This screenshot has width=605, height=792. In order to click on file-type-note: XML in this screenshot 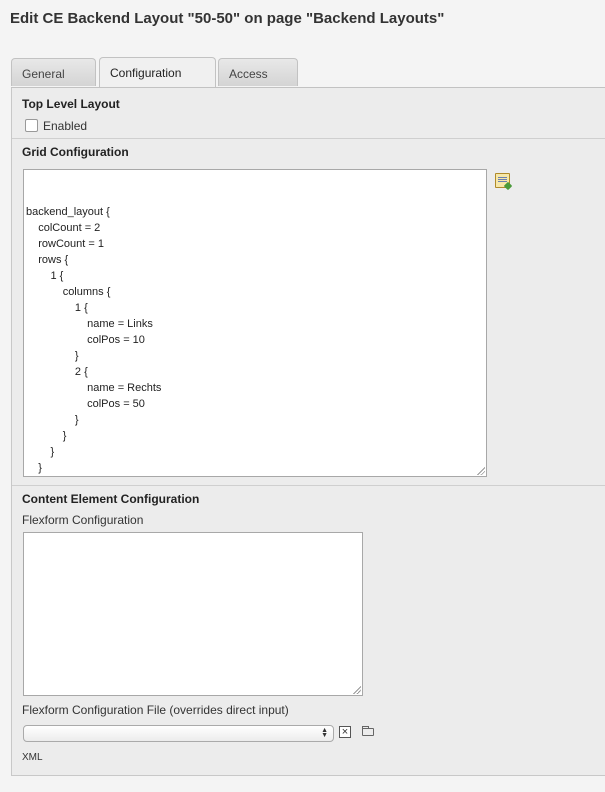, I will do `click(32, 757)`.